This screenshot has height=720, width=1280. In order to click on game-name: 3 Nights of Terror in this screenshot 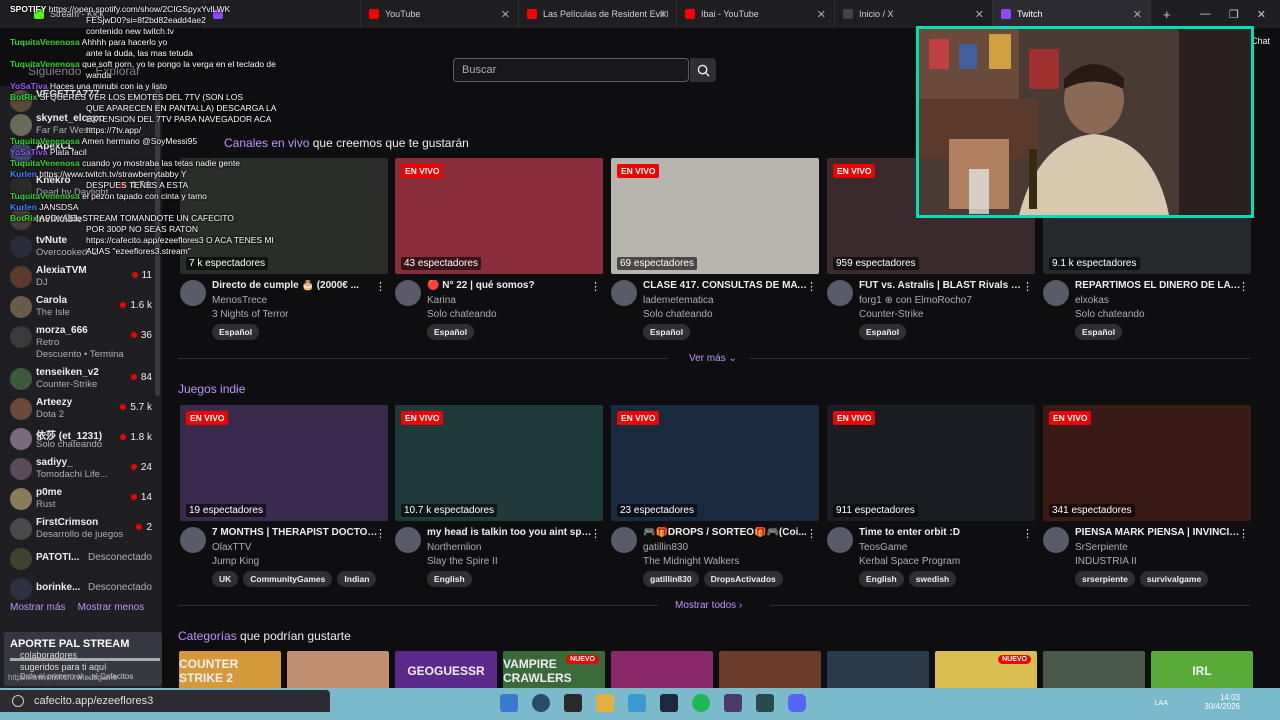, I will do `click(250, 314)`.